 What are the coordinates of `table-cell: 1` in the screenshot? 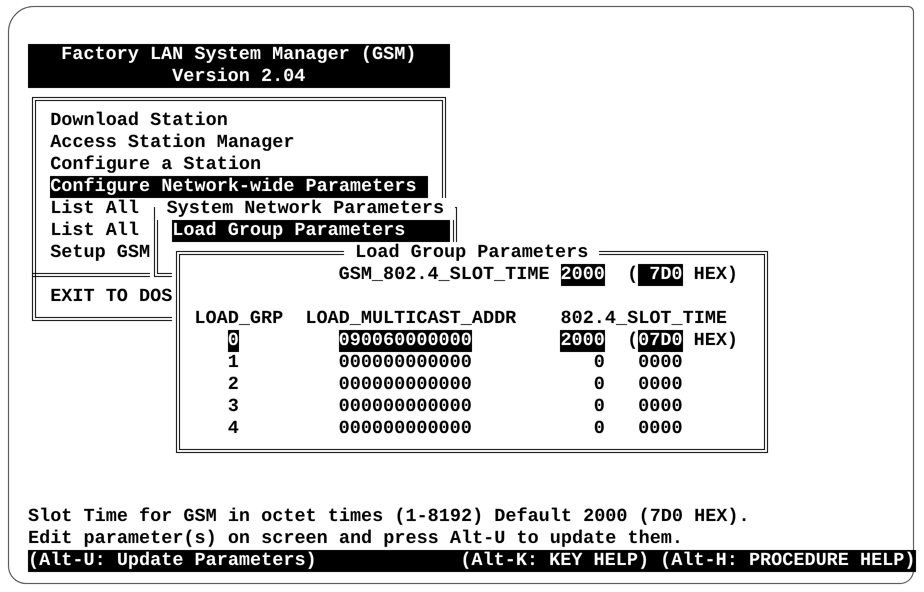 It's located at (233, 363).